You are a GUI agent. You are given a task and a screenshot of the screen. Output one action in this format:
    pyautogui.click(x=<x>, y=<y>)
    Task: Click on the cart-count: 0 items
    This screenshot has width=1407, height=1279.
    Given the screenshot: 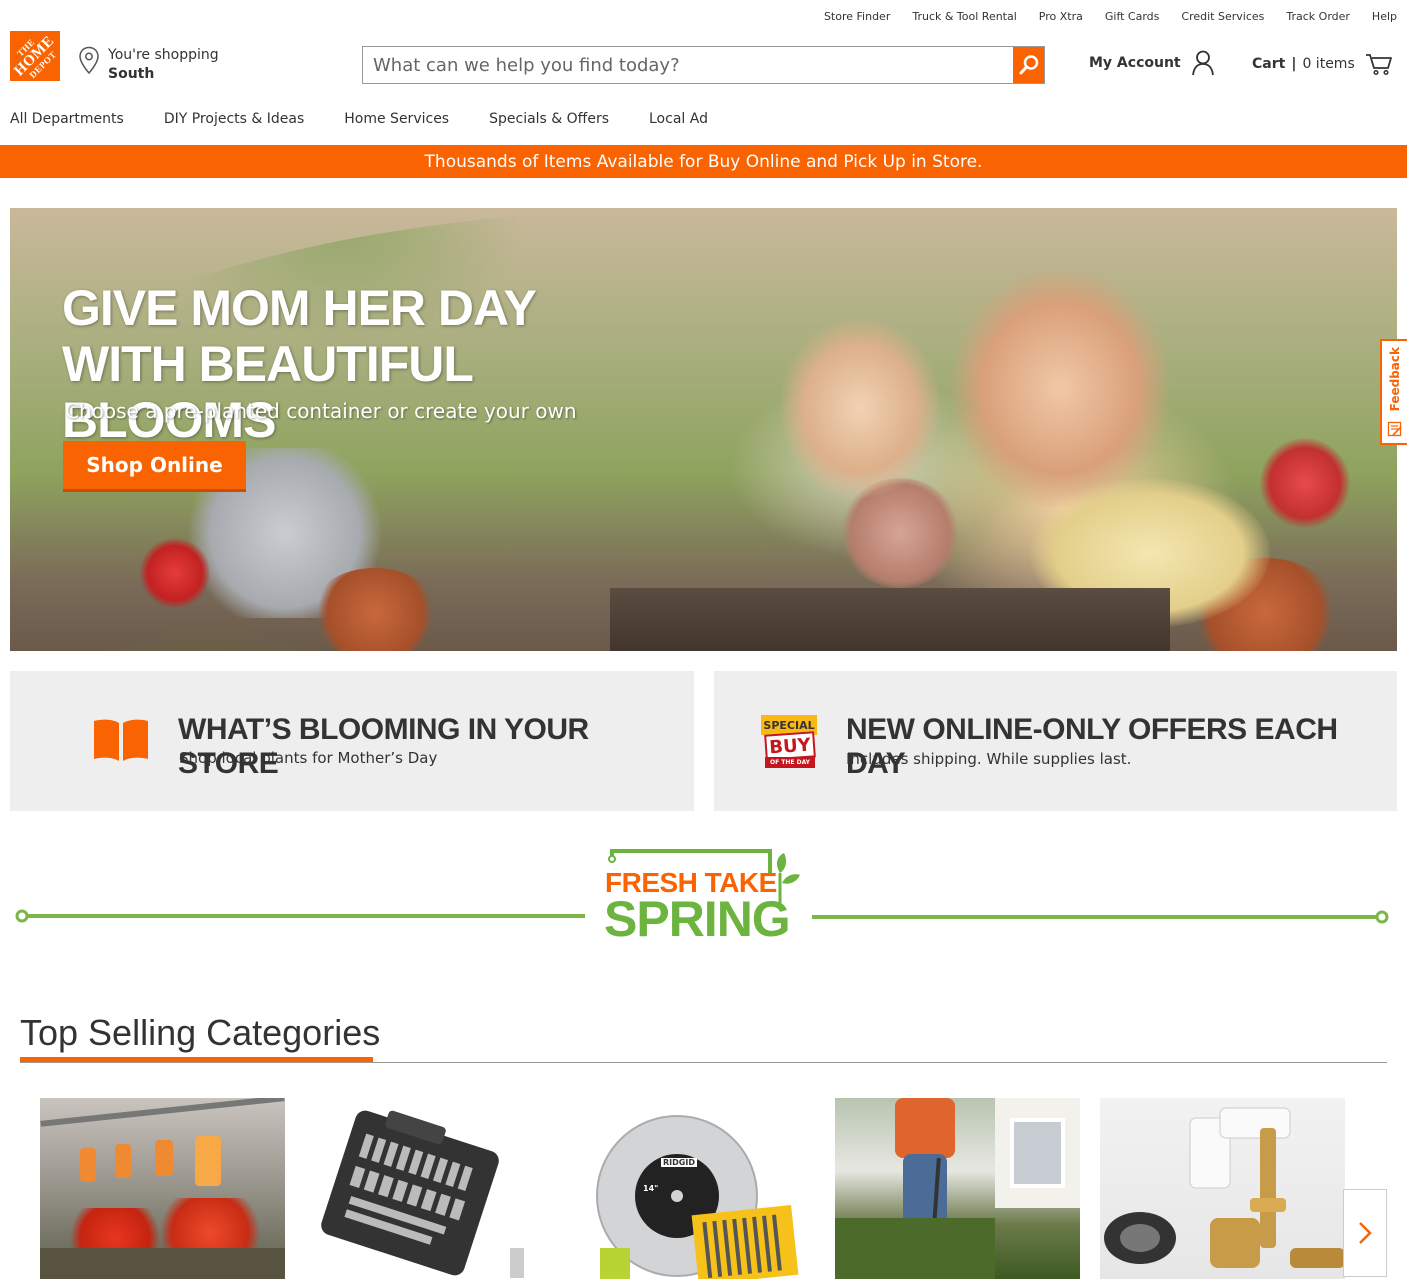 What is the action you would take?
    pyautogui.click(x=1328, y=64)
    